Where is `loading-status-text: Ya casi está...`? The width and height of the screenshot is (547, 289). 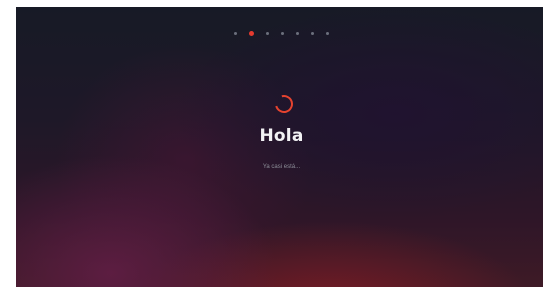
loading-status-text: Ya casi está... is located at coordinates (281, 167).